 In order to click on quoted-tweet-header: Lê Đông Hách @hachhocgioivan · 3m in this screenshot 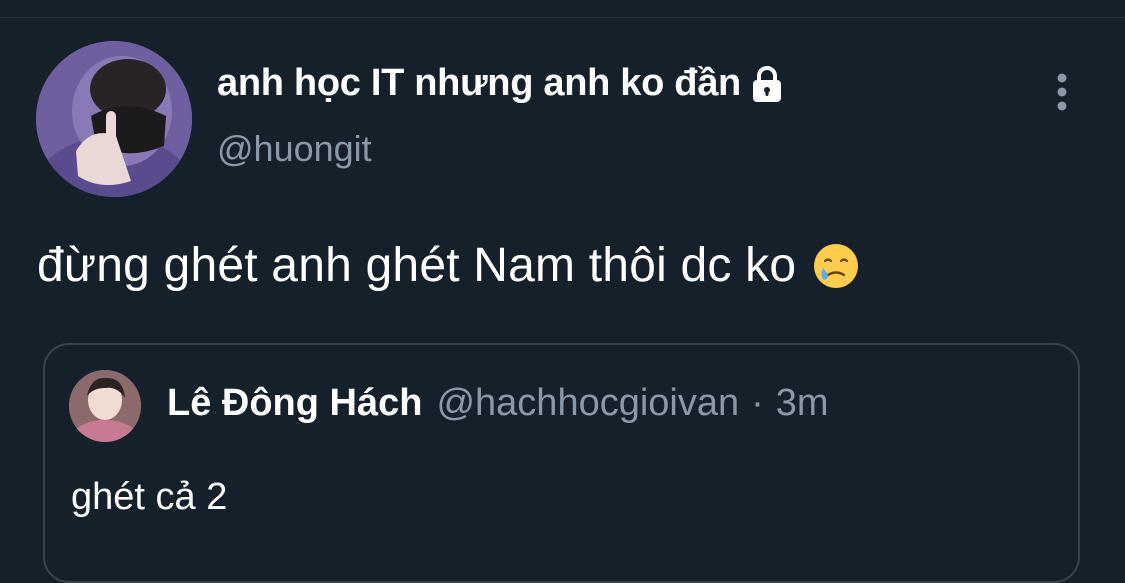, I will do `click(498, 403)`.